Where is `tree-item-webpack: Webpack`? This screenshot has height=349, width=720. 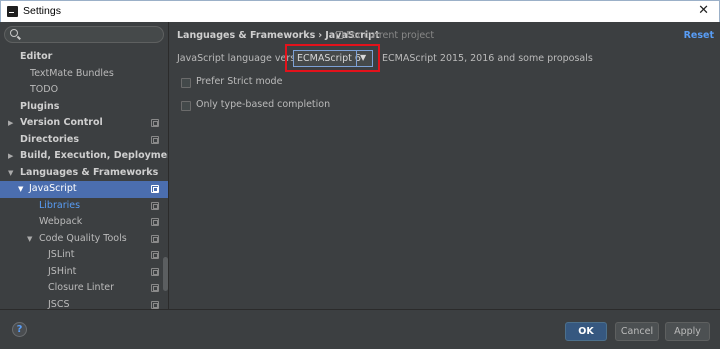 tree-item-webpack: Webpack is located at coordinates (84, 222).